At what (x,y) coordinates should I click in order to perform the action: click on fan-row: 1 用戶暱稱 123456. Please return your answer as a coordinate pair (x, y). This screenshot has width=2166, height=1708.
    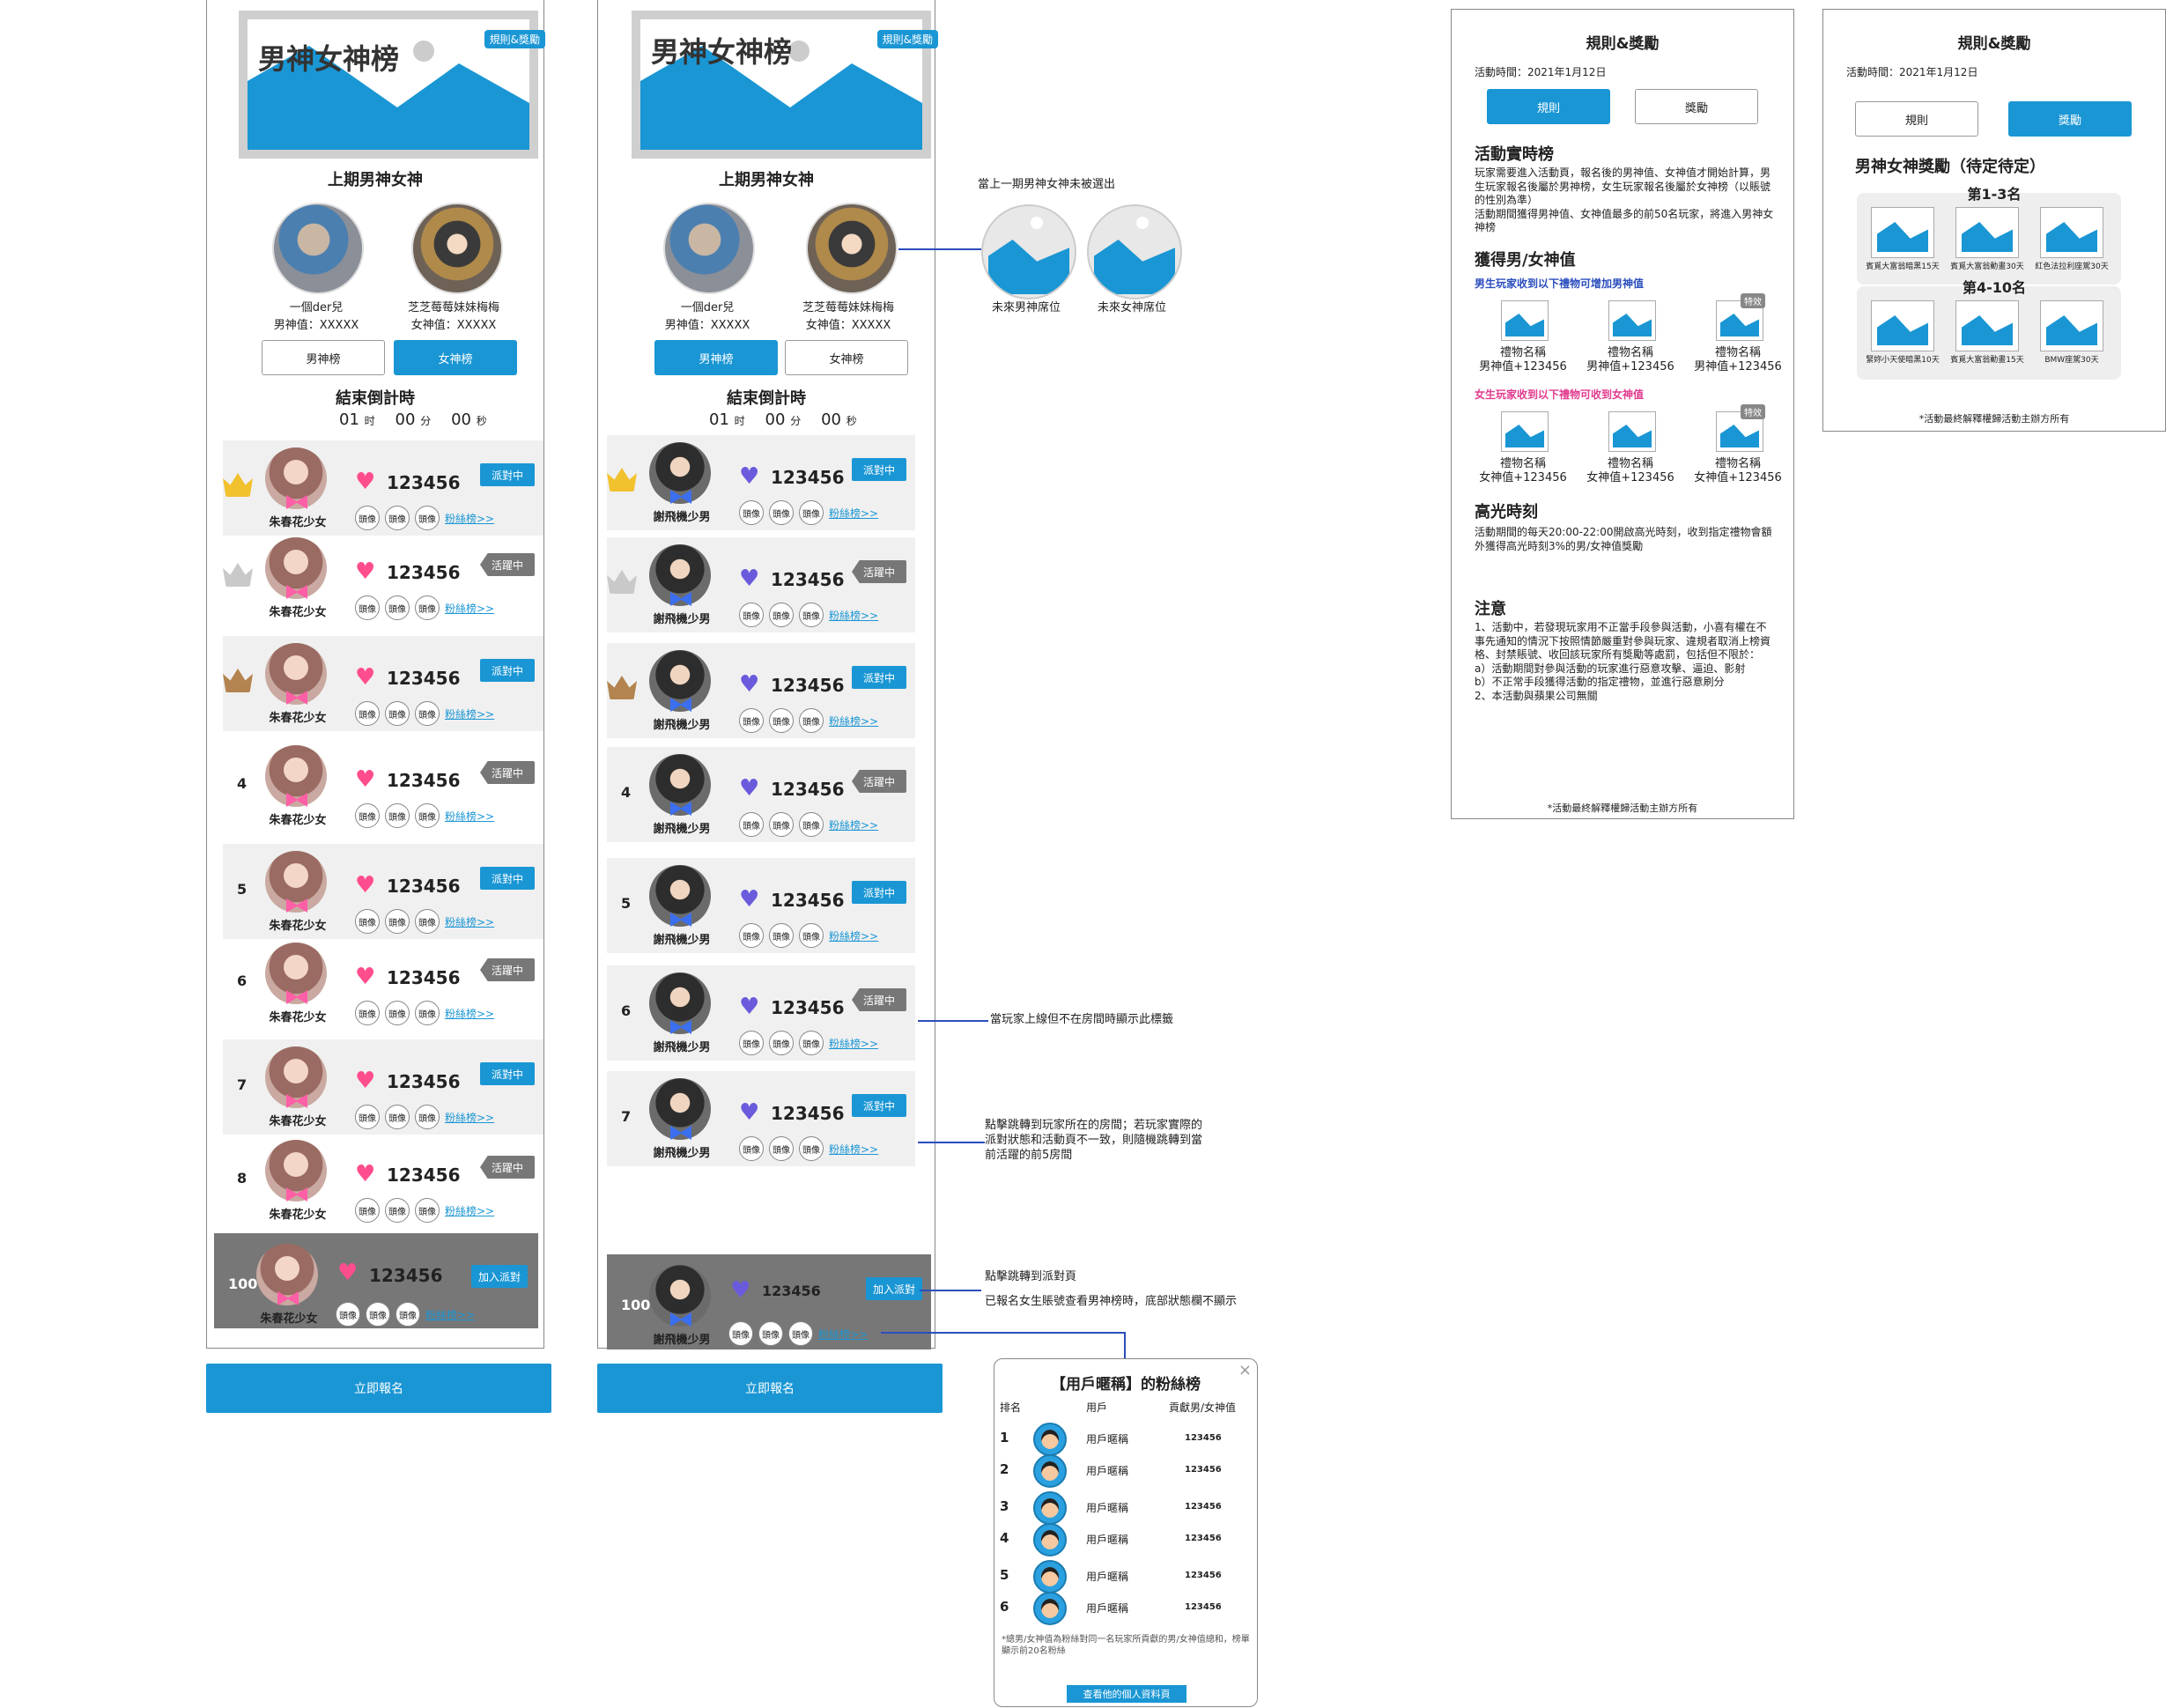
    Looking at the image, I should click on (1126, 1440).